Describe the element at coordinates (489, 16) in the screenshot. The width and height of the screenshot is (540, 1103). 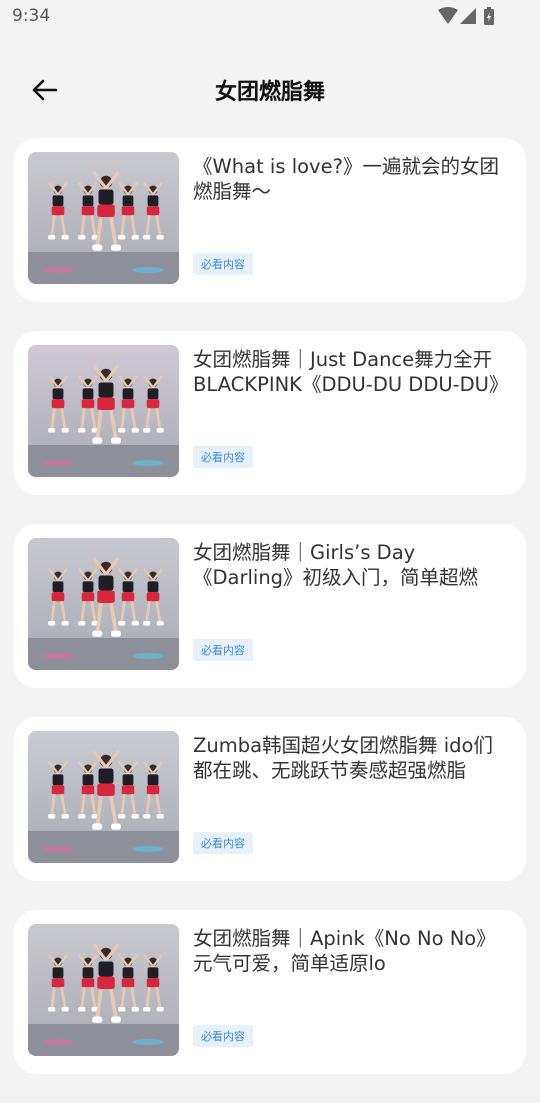
I see `battery-icon` at that location.